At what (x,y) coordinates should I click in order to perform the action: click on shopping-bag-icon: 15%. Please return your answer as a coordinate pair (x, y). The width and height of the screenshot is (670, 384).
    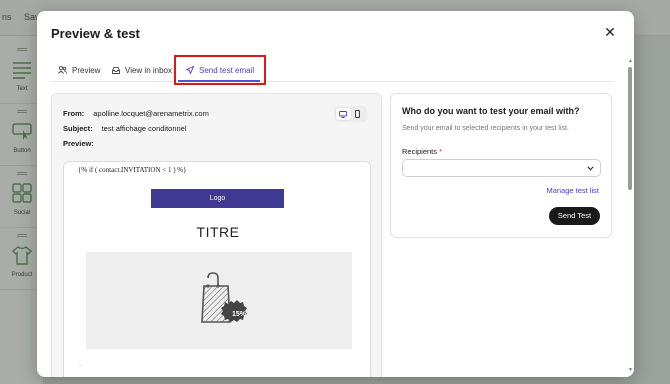
    Looking at the image, I should click on (224, 297).